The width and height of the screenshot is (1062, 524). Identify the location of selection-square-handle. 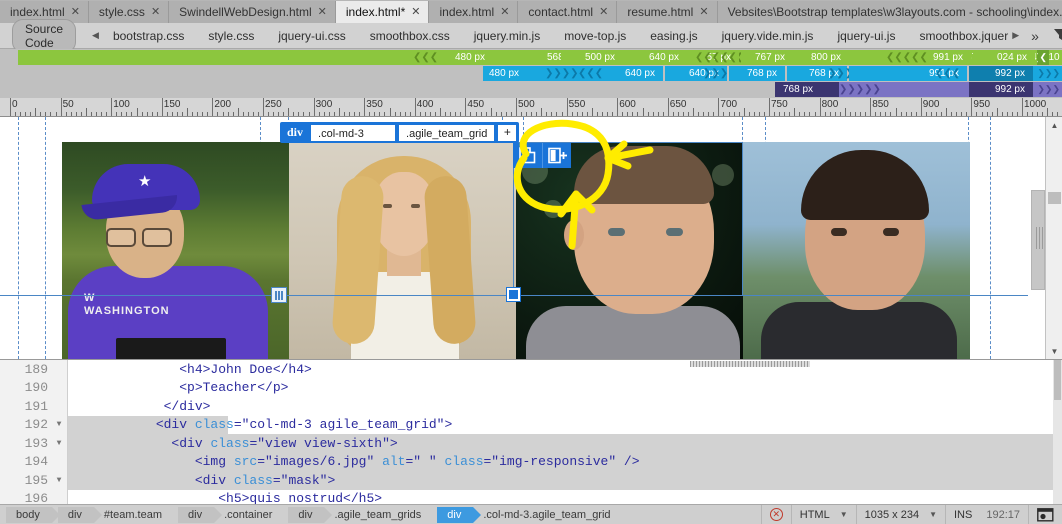
(513, 294).